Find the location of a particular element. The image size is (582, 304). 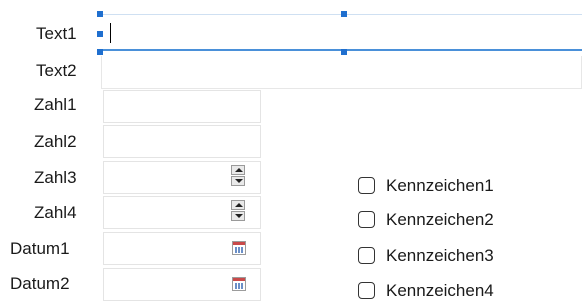

checkbox-kennzeichen3 is located at coordinates (366, 255).